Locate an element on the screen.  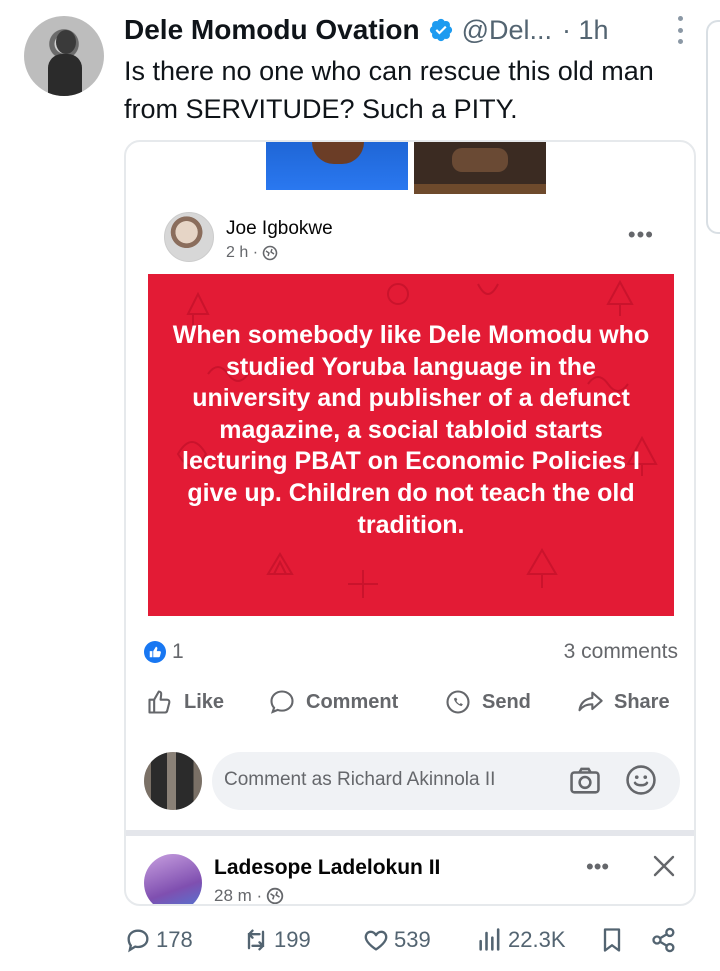
views-count: 22.3K is located at coordinates (537, 939).